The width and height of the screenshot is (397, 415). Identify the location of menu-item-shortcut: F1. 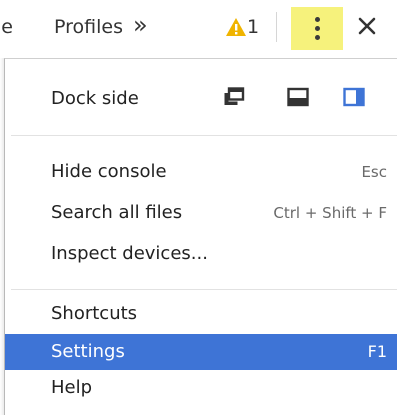
(377, 351).